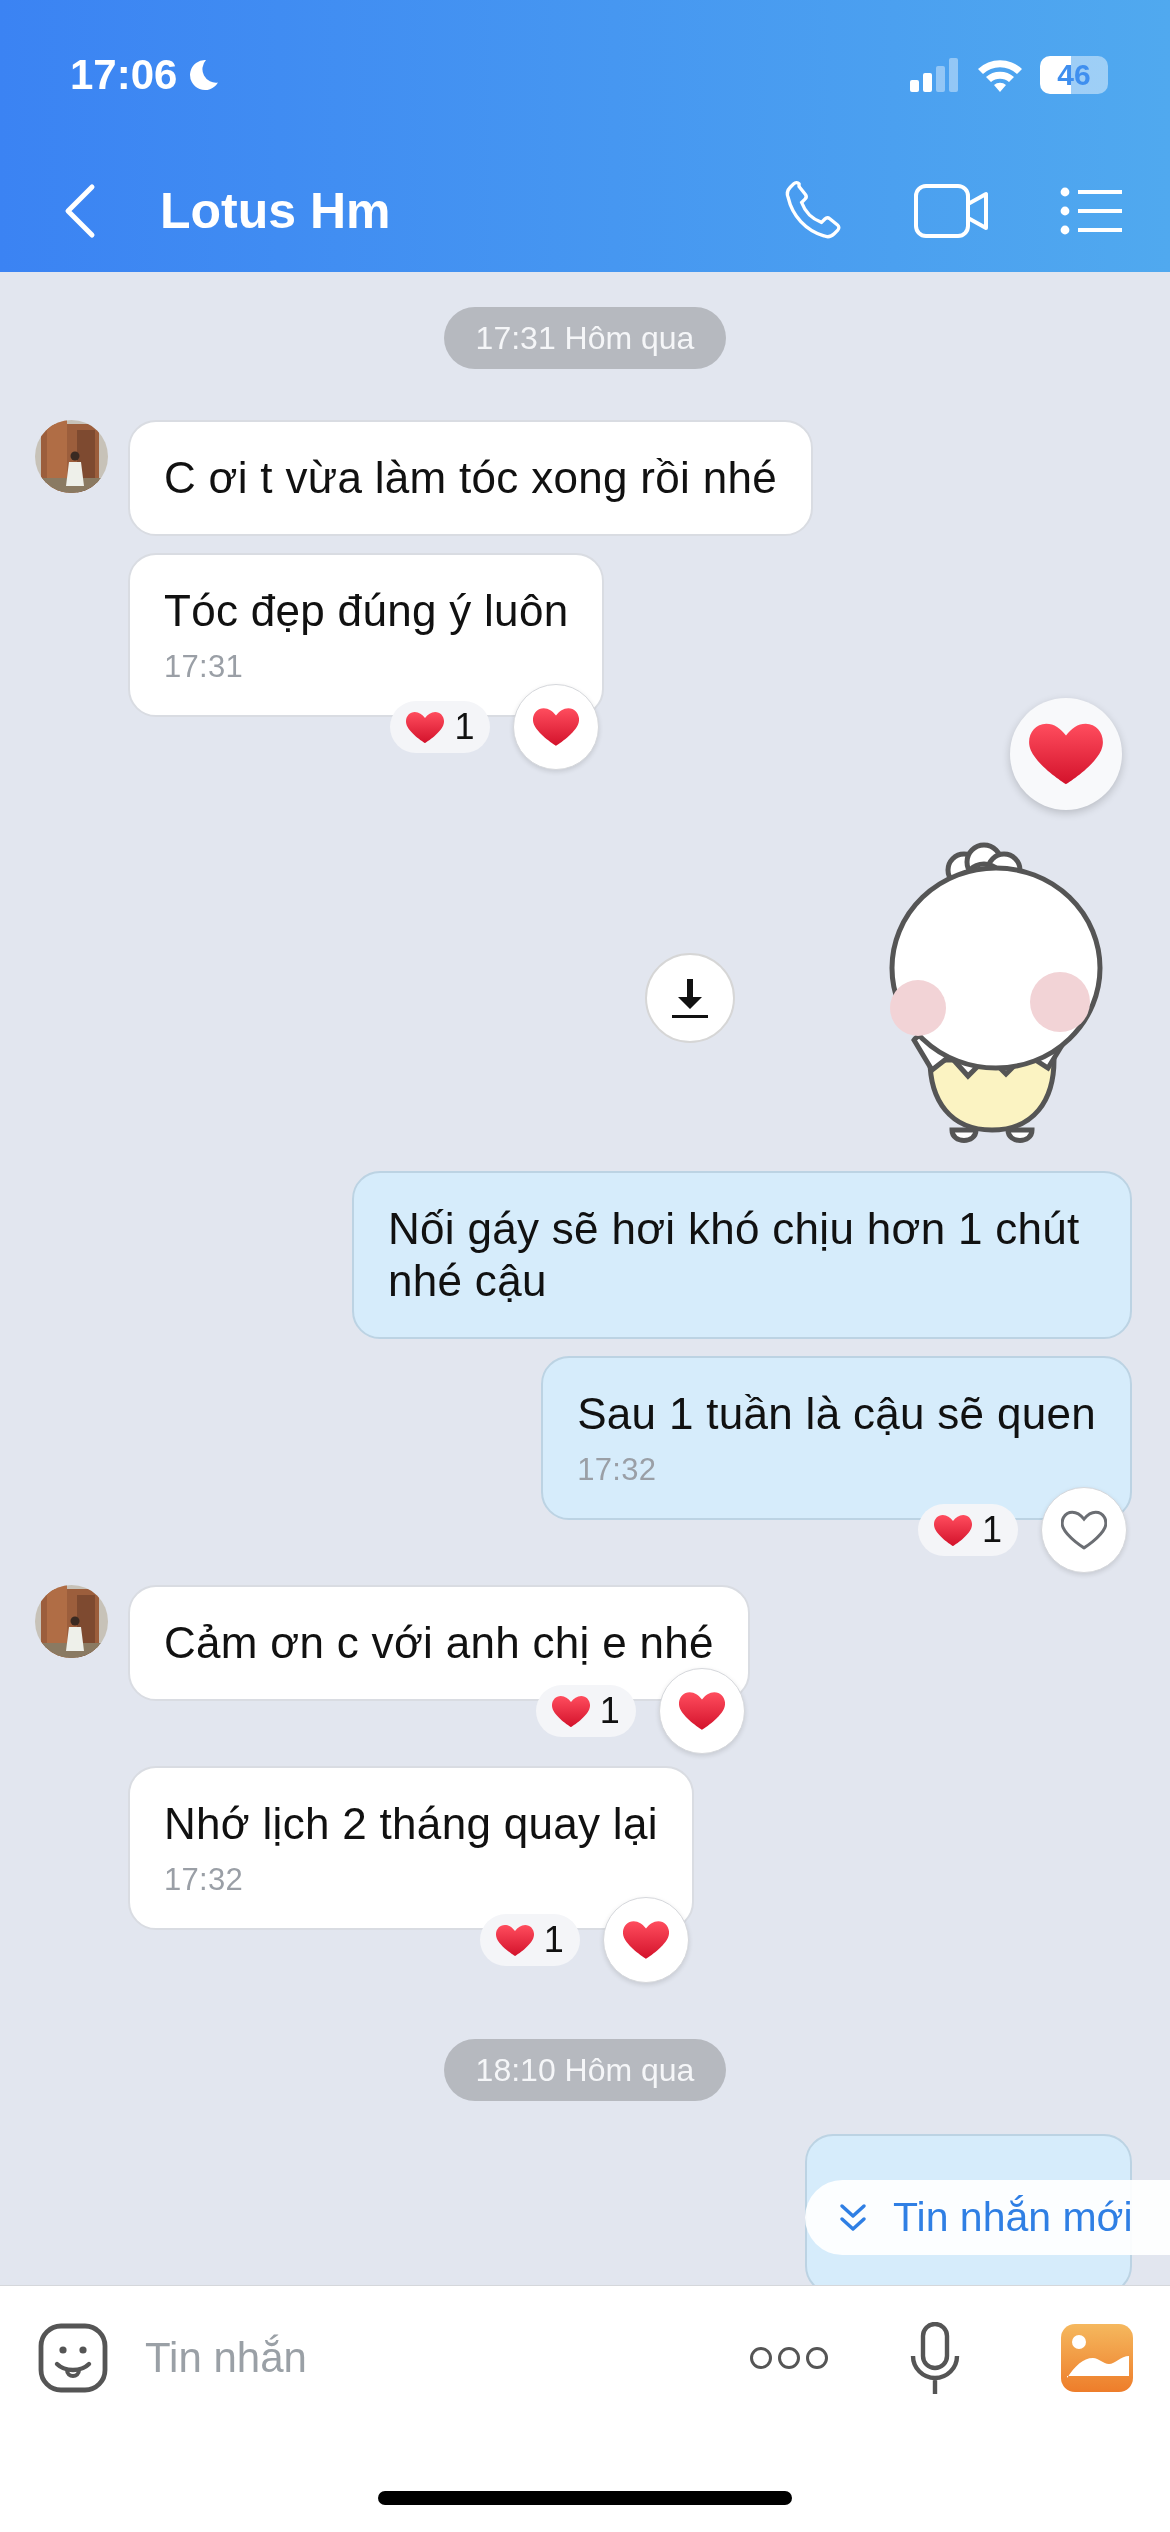 This screenshot has height=2532, width=1170. Describe the element at coordinates (935, 75) in the screenshot. I see `signal-icon` at that location.